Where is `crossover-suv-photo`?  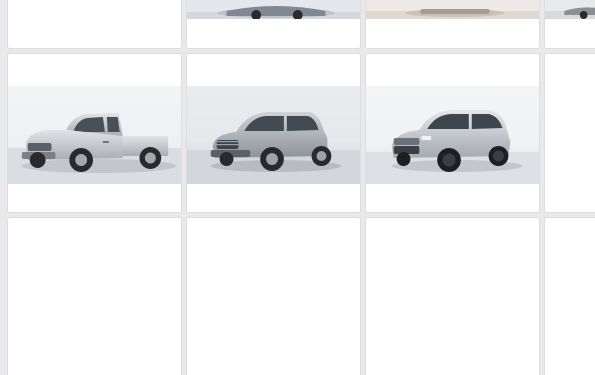
crossover-suv-photo is located at coordinates (452, 135).